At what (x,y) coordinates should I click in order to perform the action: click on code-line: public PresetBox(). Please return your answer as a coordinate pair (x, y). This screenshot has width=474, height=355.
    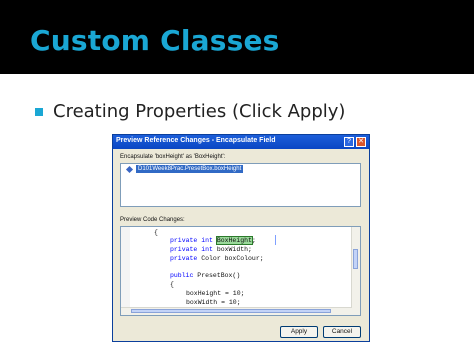
    Looking at the image, I should click on (205, 275).